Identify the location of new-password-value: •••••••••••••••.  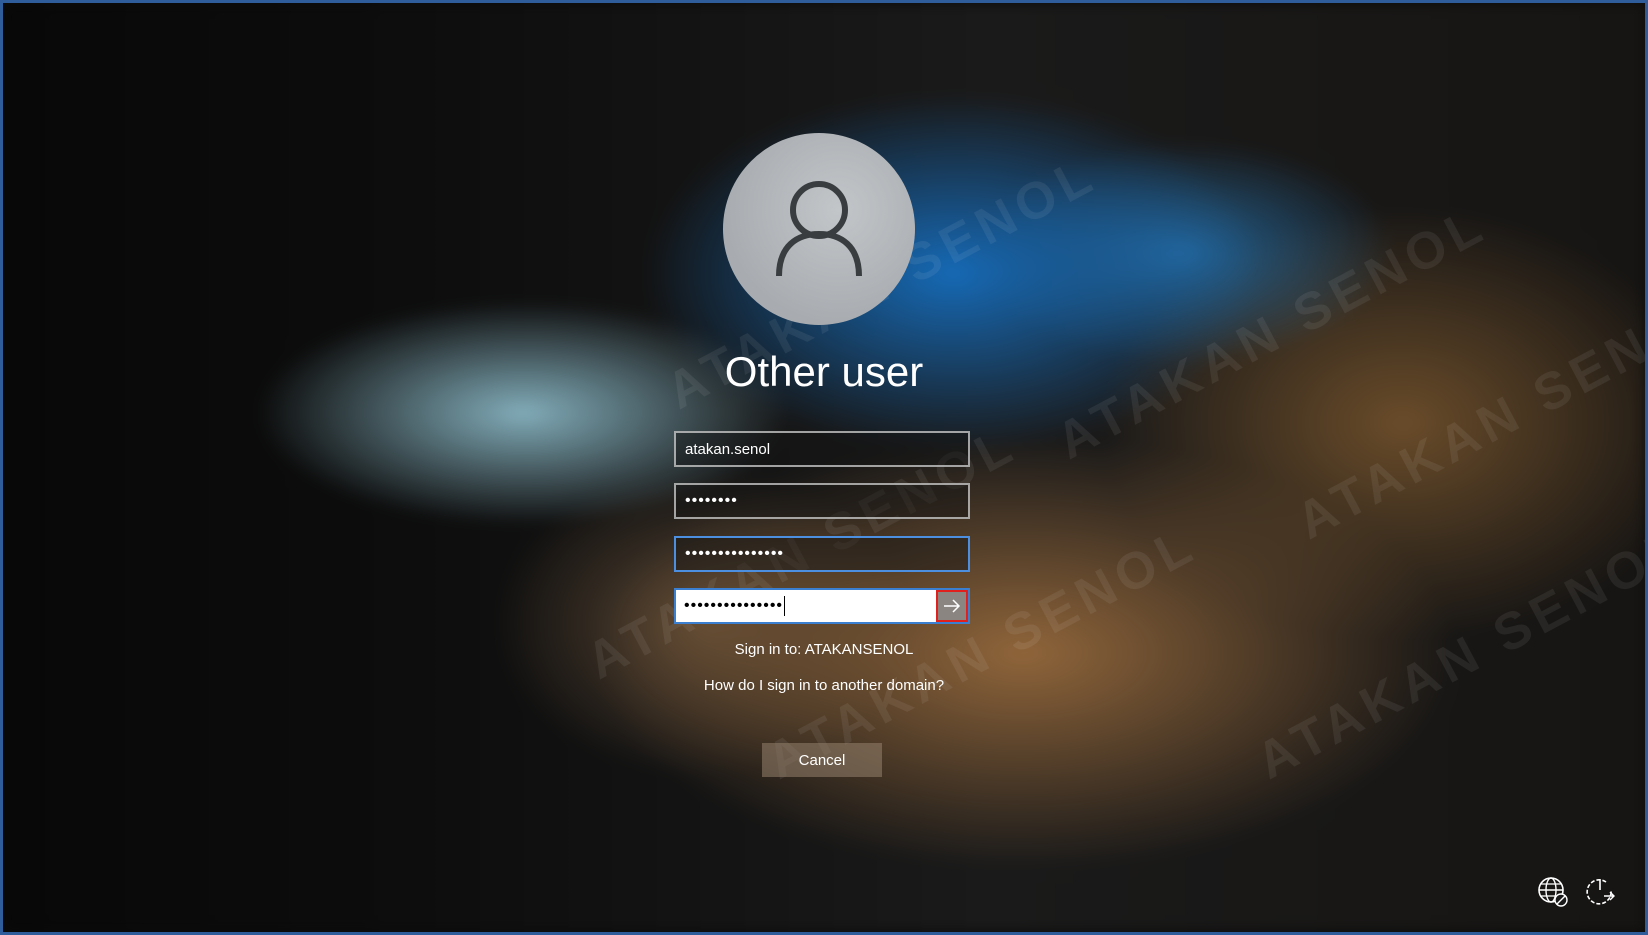
(735, 553).